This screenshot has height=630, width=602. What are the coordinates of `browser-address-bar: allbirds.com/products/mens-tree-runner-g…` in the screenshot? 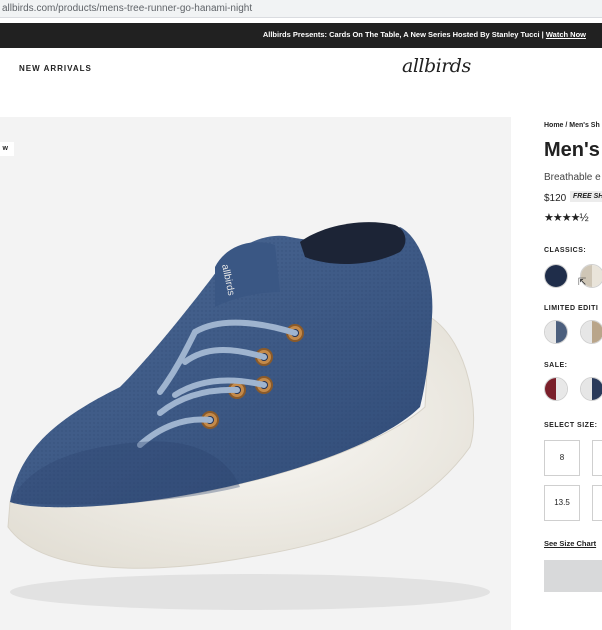 It's located at (301, 9).